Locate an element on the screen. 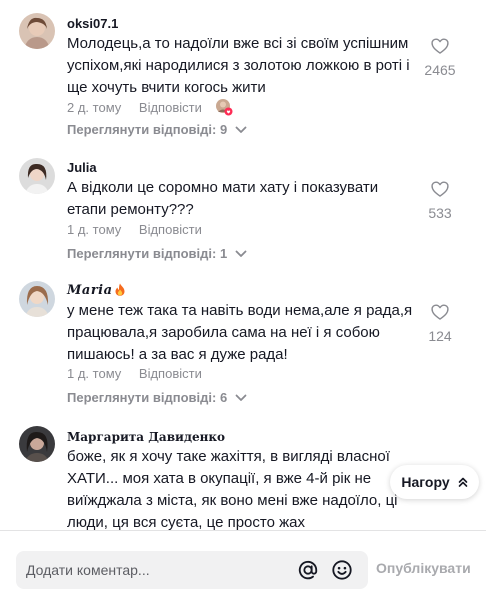 The height and width of the screenshot is (600, 486). comment-username: 𝑴𝒂𝒓𝒊𝒂 is located at coordinates (96, 290).